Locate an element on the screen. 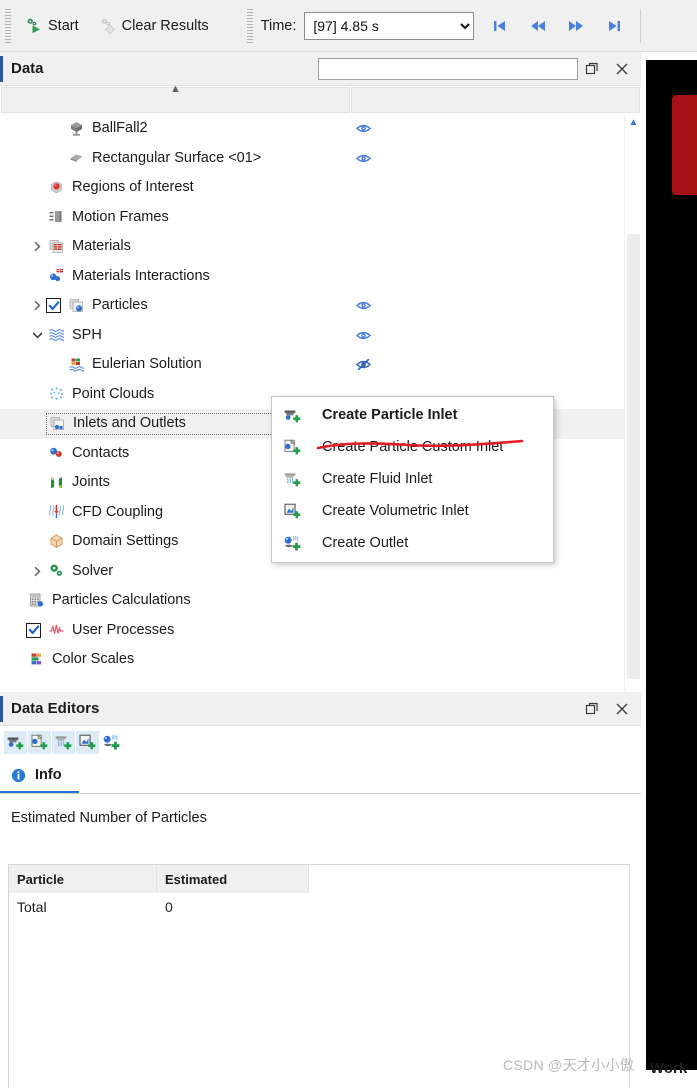 This screenshot has height=1088, width=697. cfd-coupling-icon is located at coordinates (56, 511).